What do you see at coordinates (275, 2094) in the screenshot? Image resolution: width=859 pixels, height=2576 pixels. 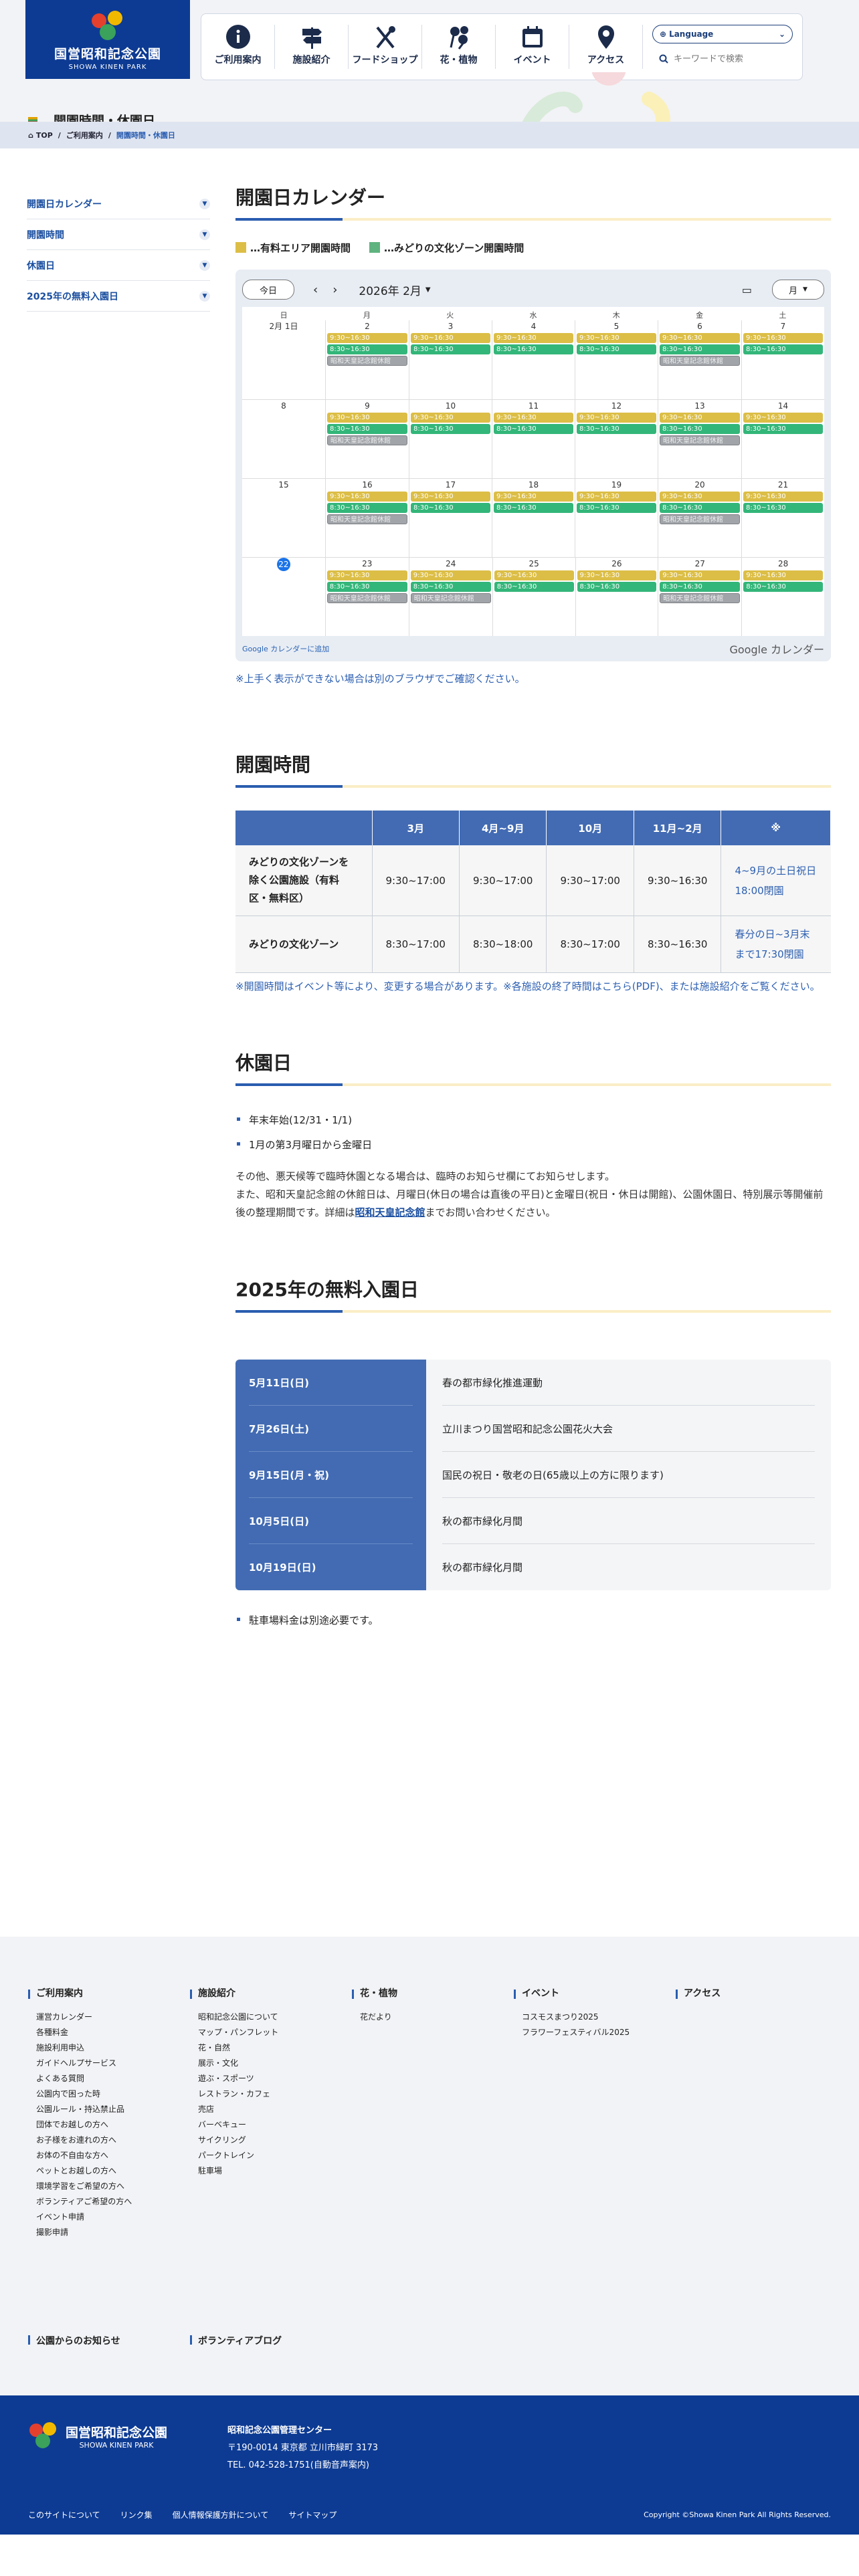 I see `footer-link: レストラン・カフェ` at bounding box center [275, 2094].